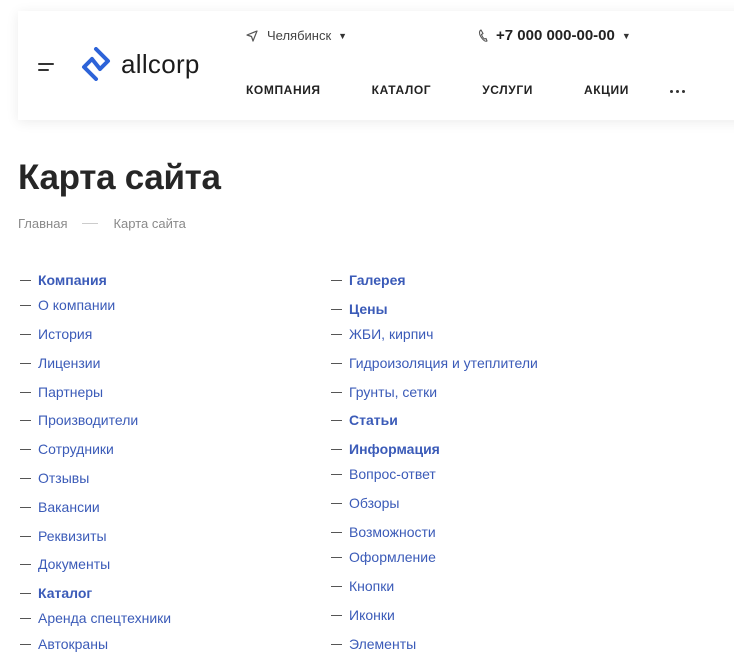 This screenshot has width=734, height=665. Describe the element at coordinates (368, 280) in the screenshot. I see `sitemap-section-link: Галерея` at that location.